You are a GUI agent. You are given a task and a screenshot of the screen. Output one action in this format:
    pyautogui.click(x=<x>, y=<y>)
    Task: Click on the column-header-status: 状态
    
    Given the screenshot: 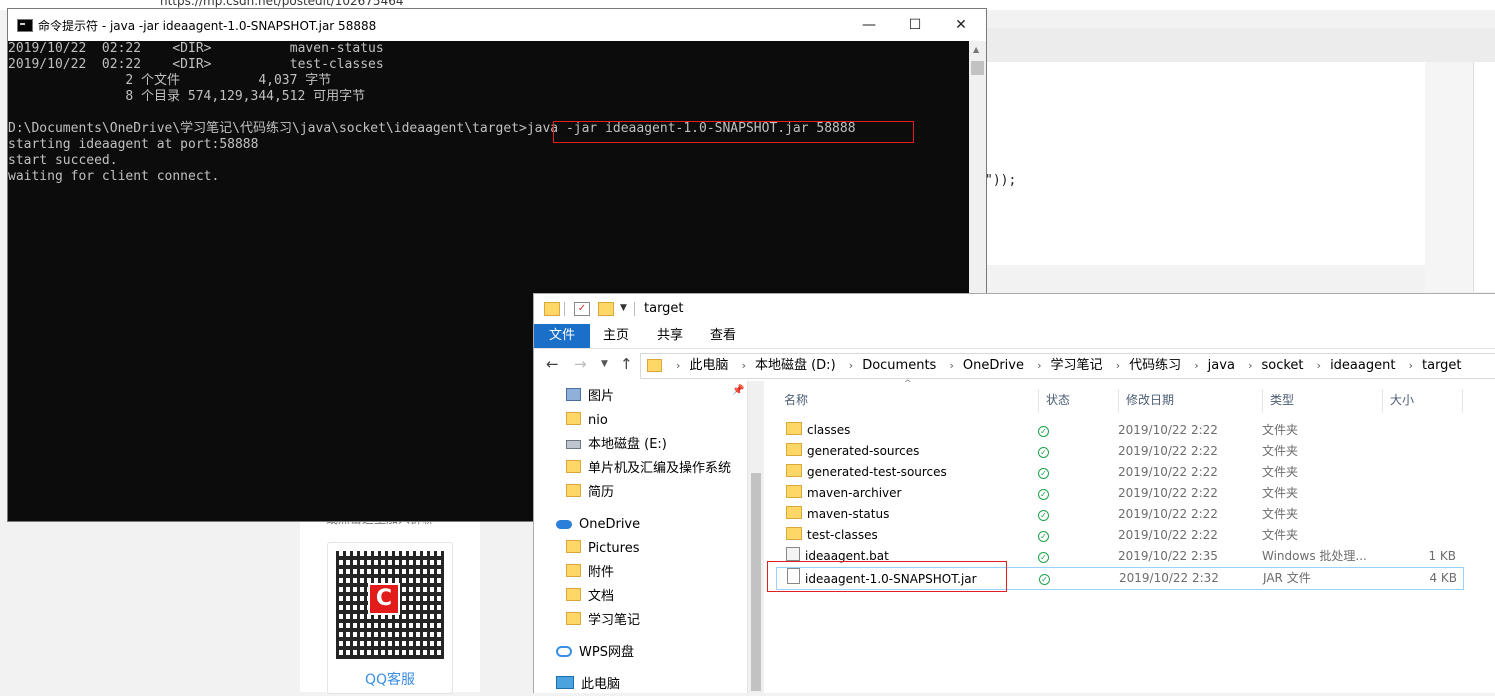 What is the action you would take?
    pyautogui.click(x=1058, y=400)
    